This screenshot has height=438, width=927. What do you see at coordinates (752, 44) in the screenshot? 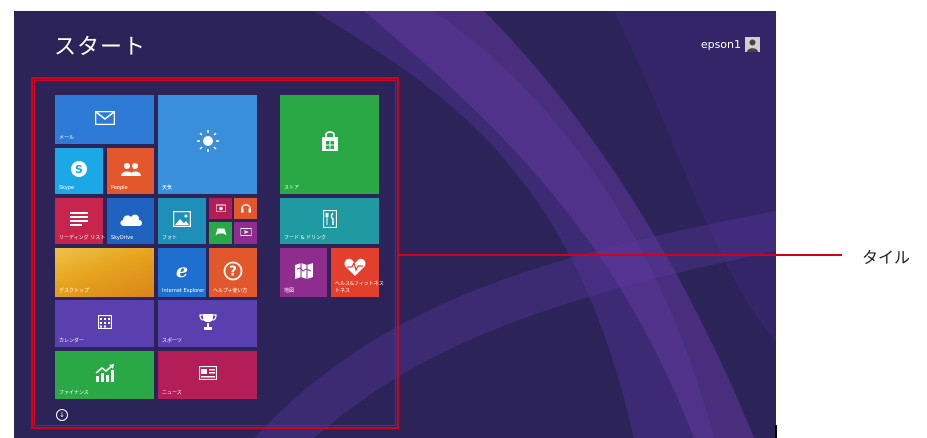
I see `user-avatar-icon` at bounding box center [752, 44].